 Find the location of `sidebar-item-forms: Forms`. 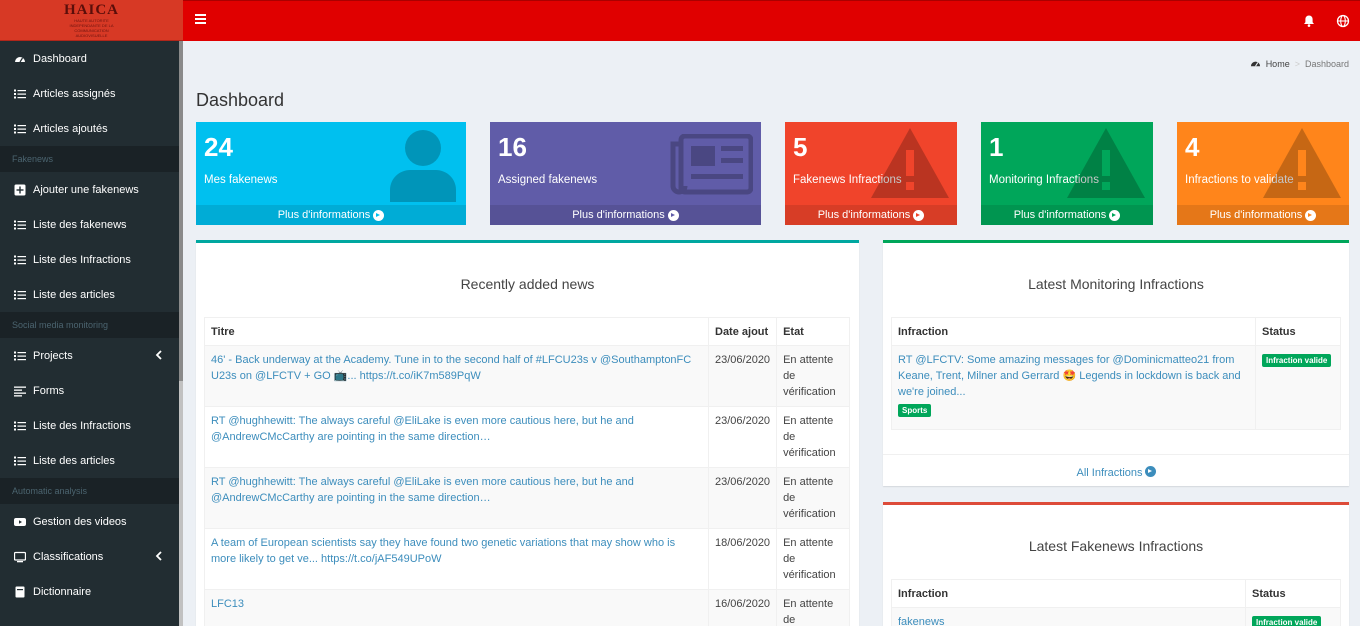

sidebar-item-forms: Forms is located at coordinates (89, 390).